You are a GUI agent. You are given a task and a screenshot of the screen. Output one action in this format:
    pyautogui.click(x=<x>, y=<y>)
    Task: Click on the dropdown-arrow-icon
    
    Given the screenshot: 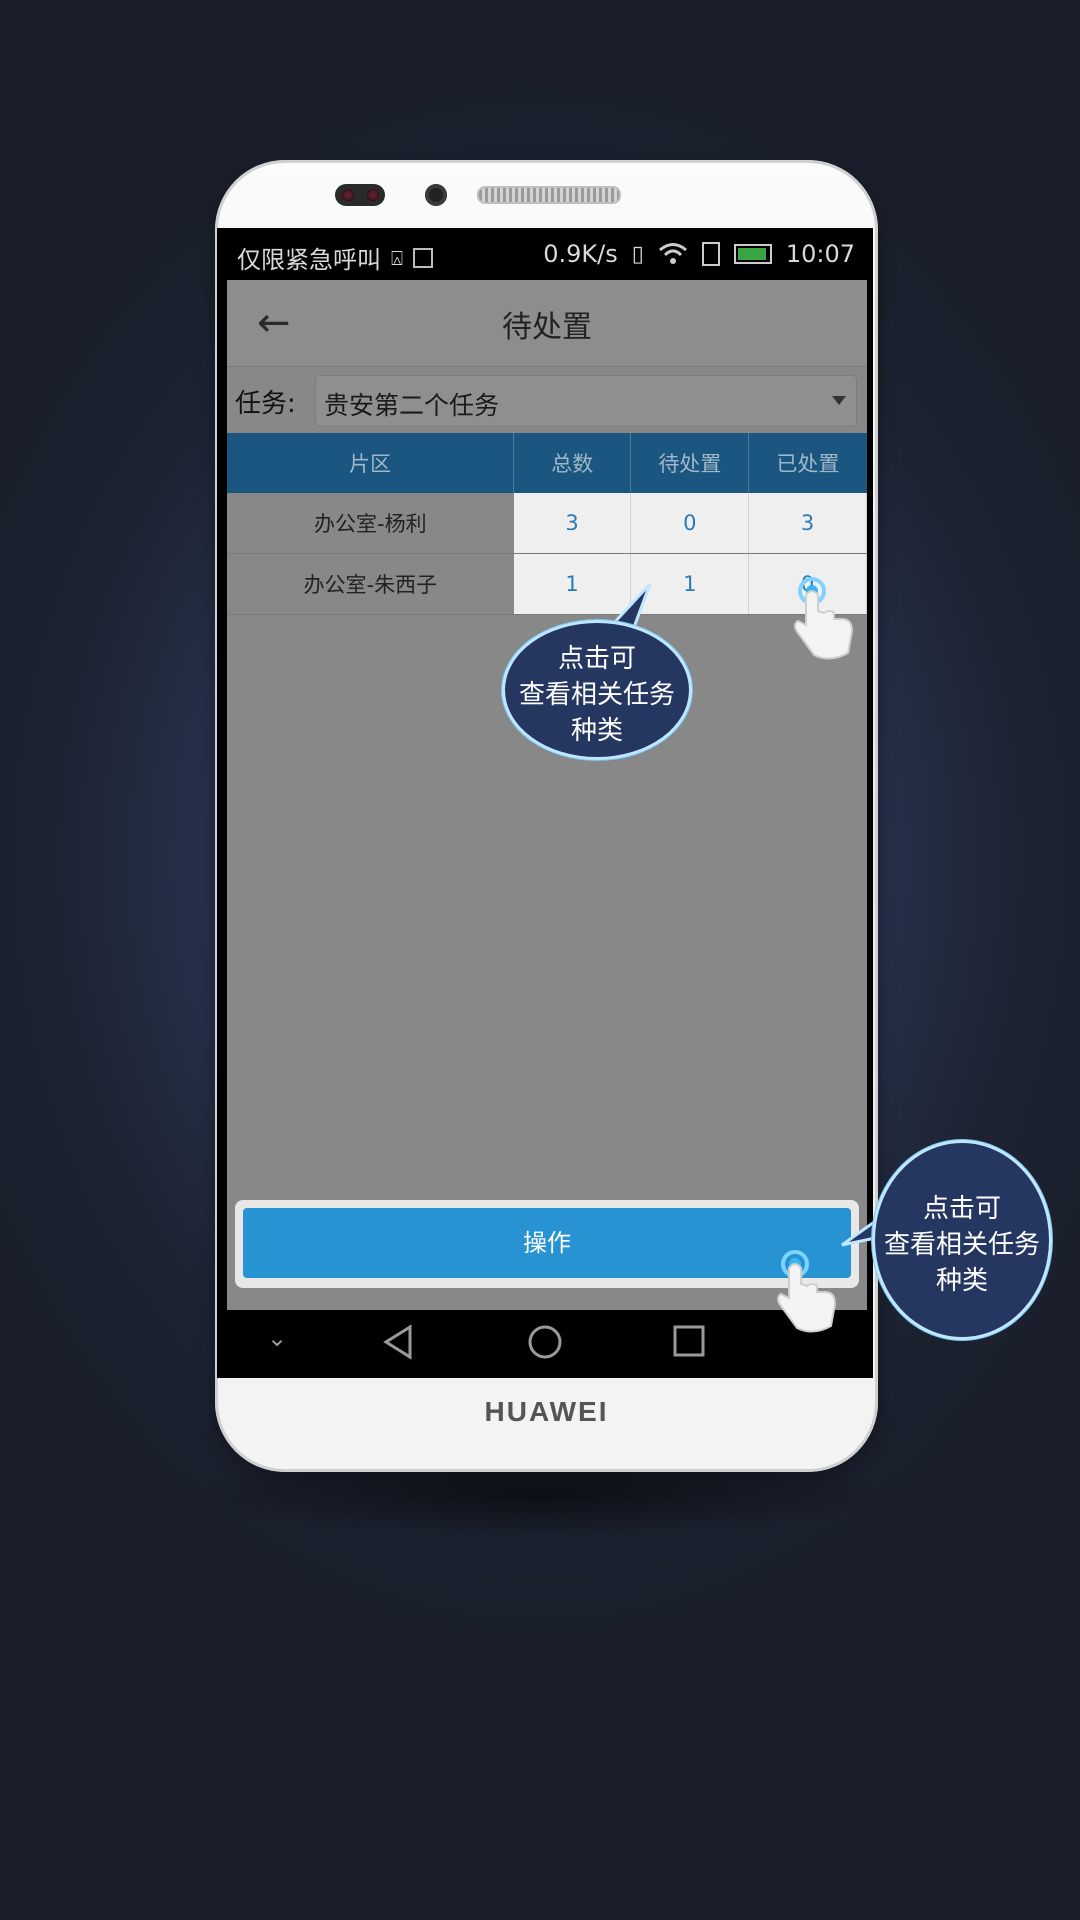 What is the action you would take?
    pyautogui.click(x=839, y=400)
    